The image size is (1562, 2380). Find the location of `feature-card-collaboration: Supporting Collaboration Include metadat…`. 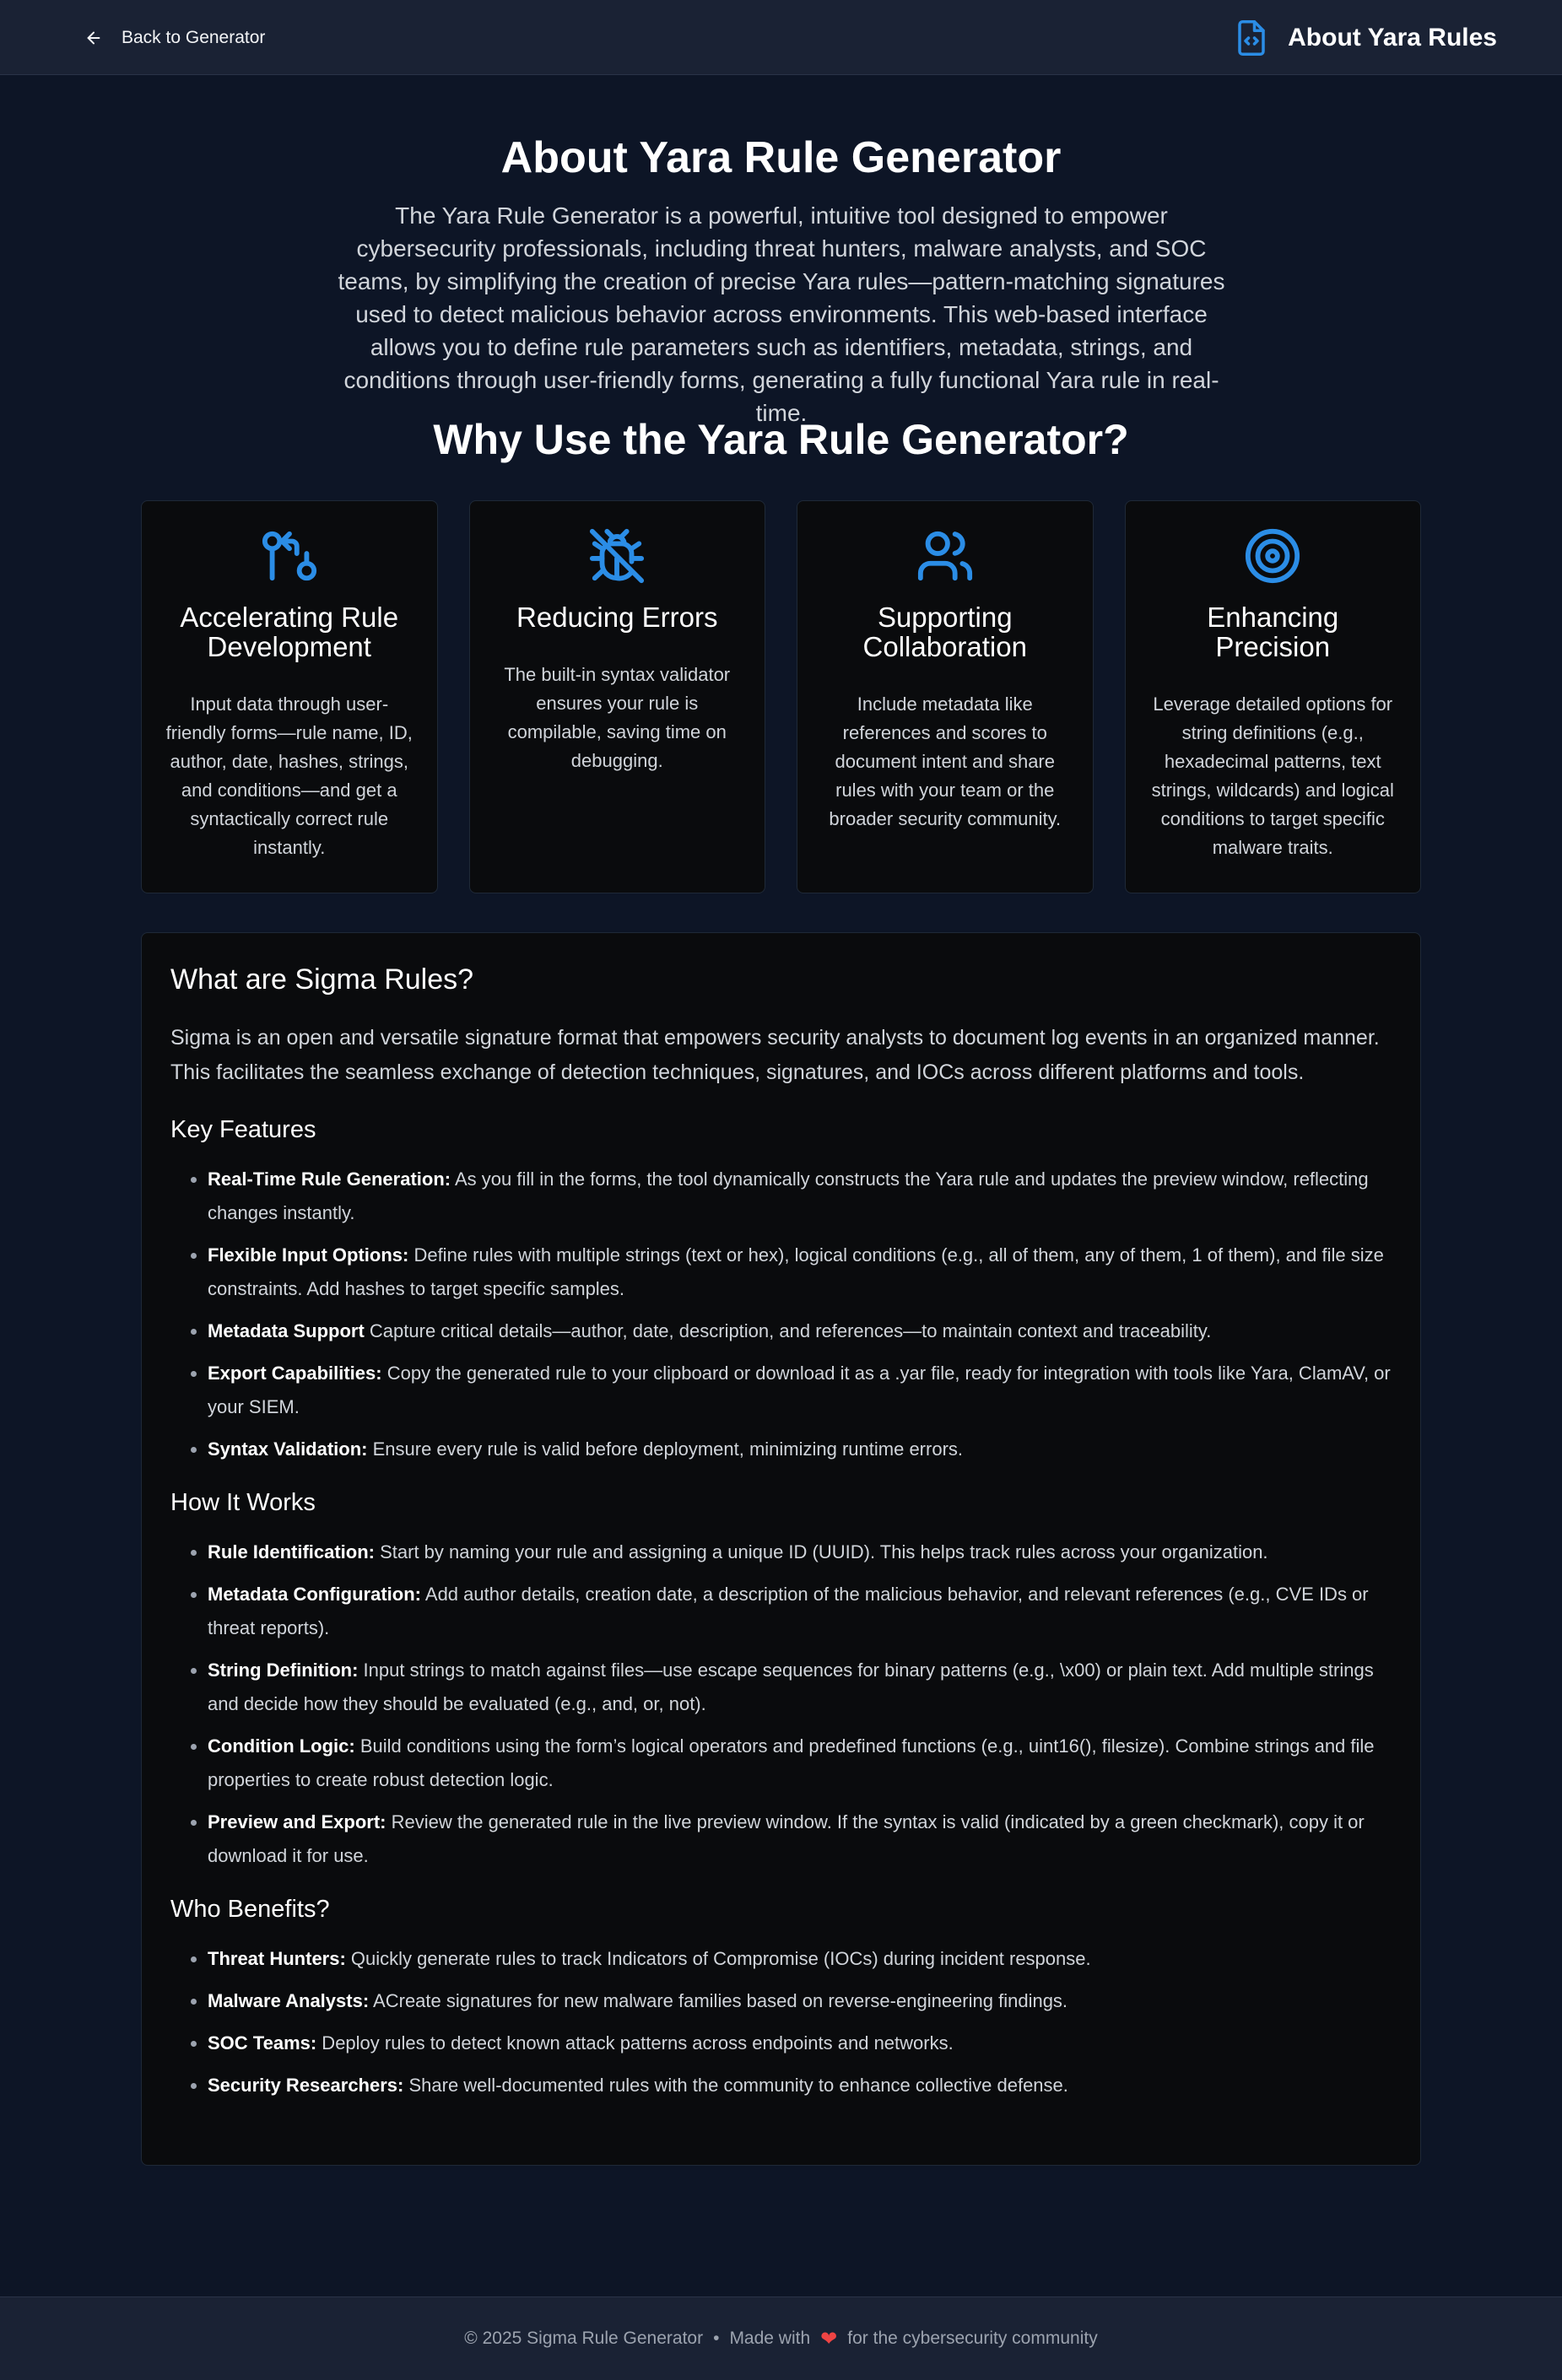

feature-card-collaboration: Supporting Collaboration Include metadat… is located at coordinates (946, 696).